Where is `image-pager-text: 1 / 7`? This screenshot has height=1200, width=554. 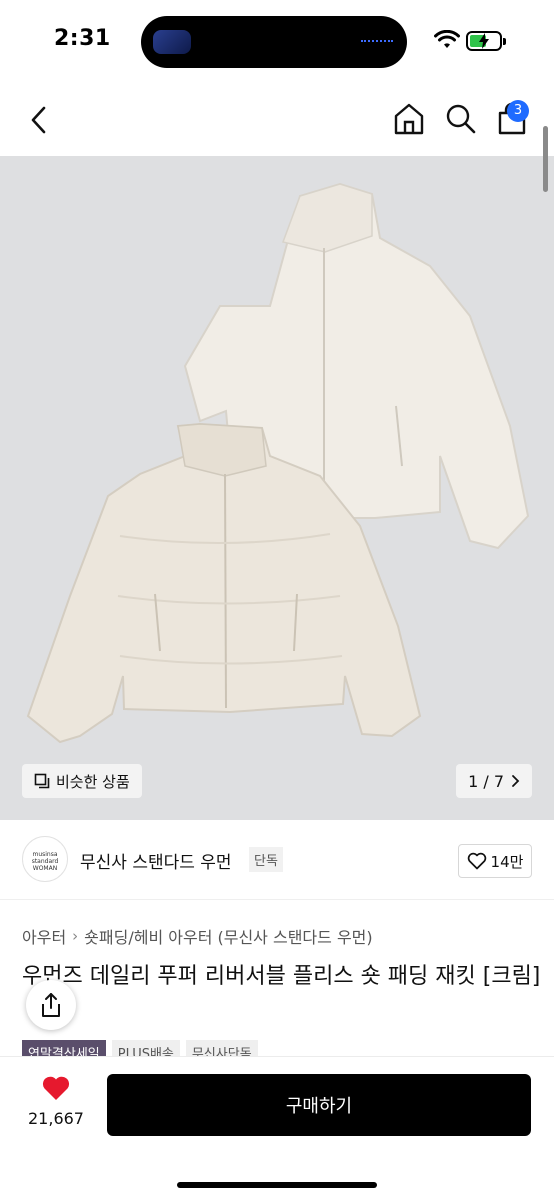
image-pager-text: 1 / 7 is located at coordinates (486, 781).